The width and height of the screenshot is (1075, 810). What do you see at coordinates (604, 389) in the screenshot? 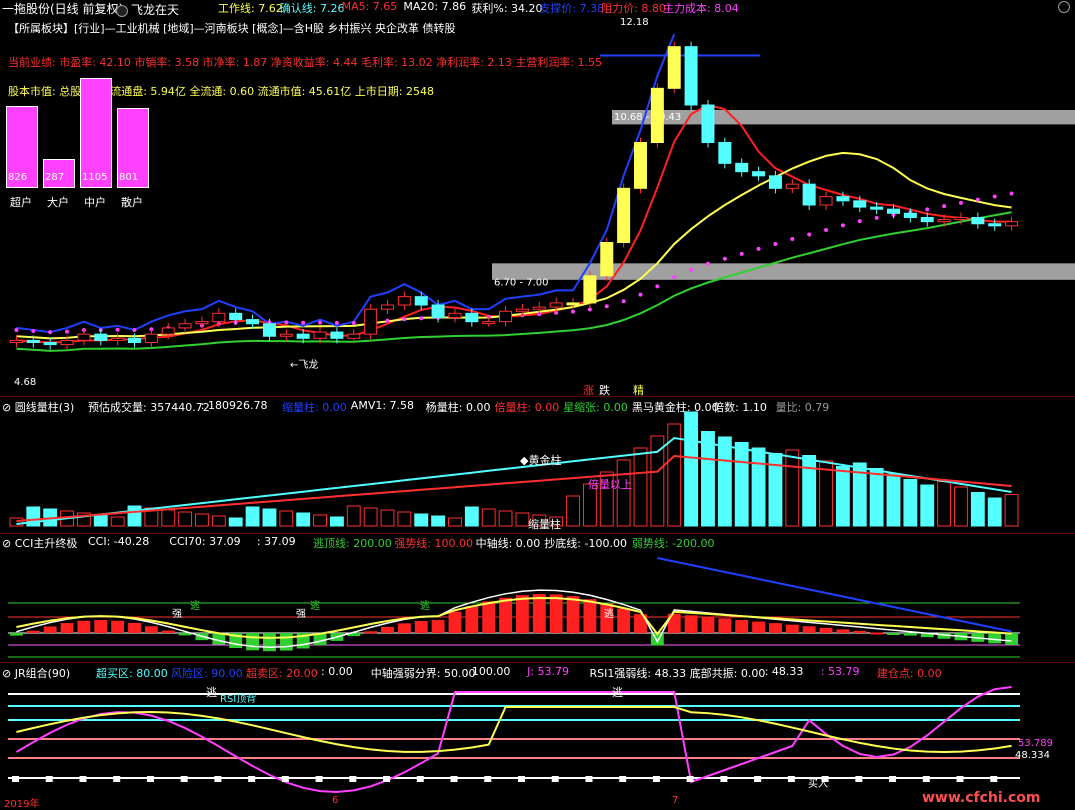
I see `mark-down: 跌` at bounding box center [604, 389].